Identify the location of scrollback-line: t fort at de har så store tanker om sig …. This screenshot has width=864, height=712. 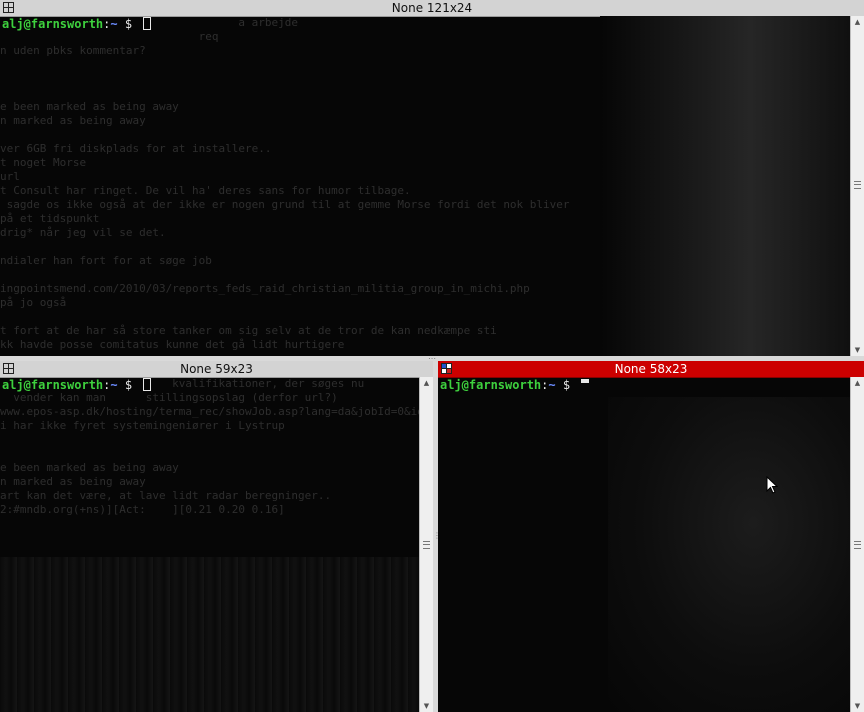
(248, 330).